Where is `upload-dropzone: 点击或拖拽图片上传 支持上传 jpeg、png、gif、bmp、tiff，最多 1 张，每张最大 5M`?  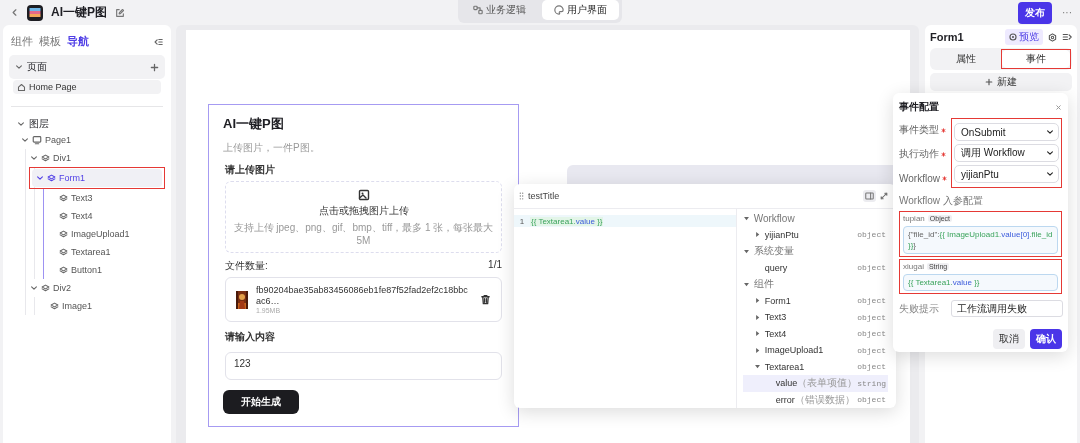
upload-dropzone: 点击或拖拽图片上传 支持上传 jpeg、png、gif、bmp、tiff，最多 1 张，每张最大 5M is located at coordinates (363, 217).